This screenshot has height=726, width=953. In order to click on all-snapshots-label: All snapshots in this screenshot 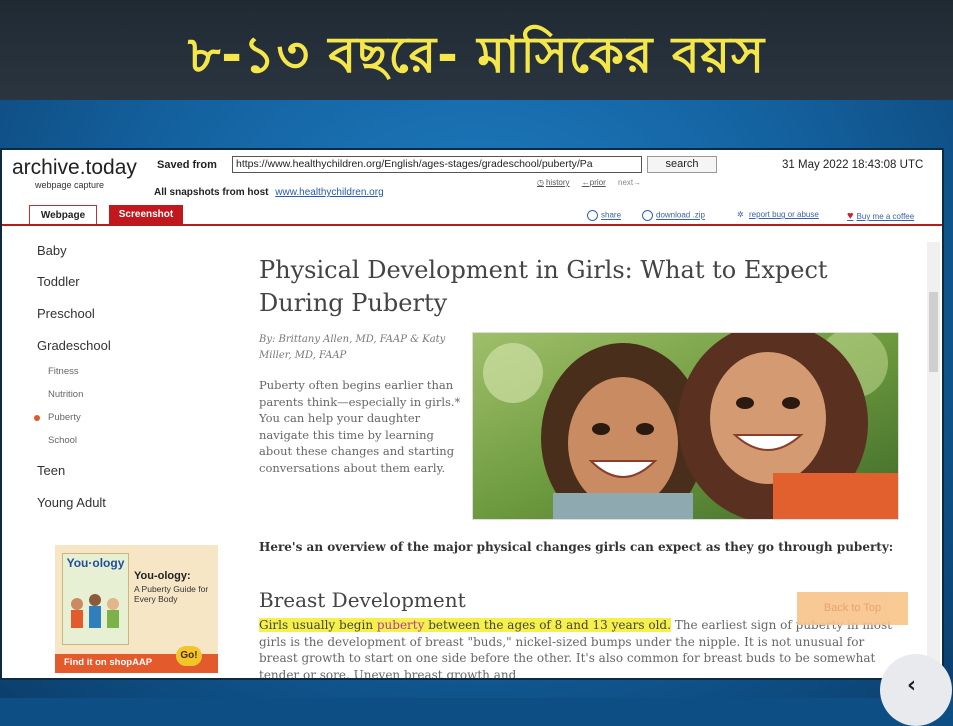, I will do `click(187, 192)`.